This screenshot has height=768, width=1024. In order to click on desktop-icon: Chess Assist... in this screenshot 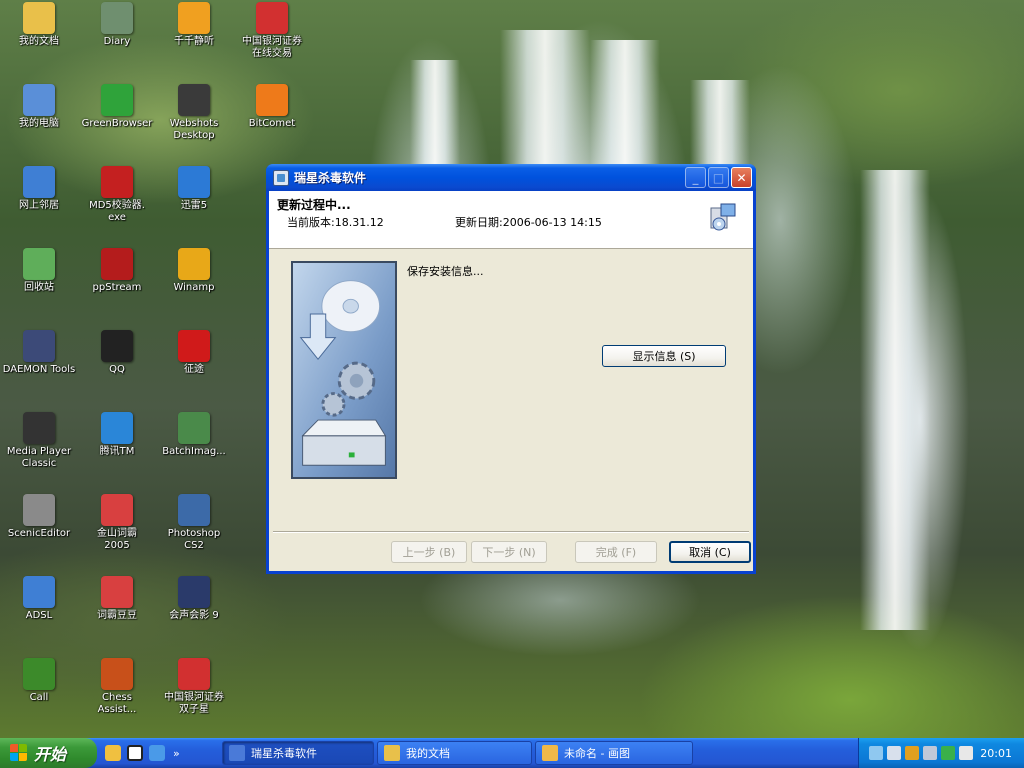, I will do `click(117, 687)`.